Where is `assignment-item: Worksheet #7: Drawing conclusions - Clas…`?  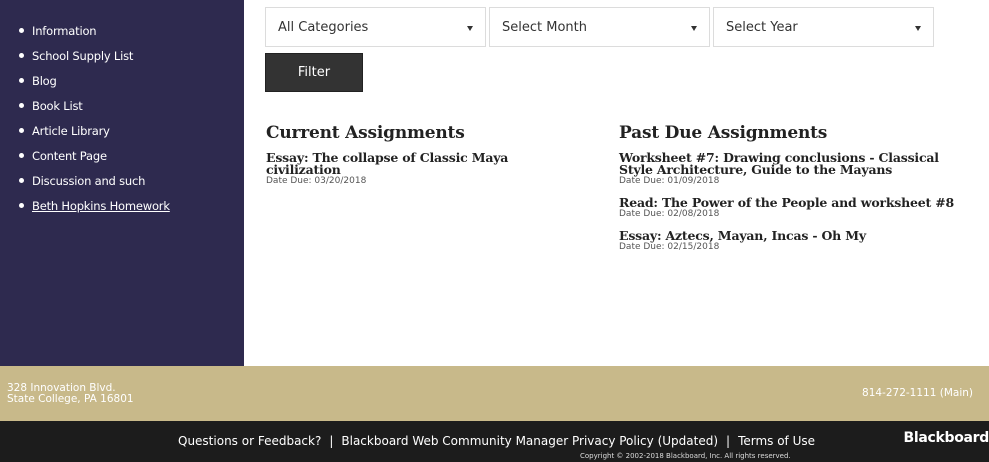
assignment-item: Worksheet #7: Drawing conclusions - Clas… is located at coordinates (789, 169).